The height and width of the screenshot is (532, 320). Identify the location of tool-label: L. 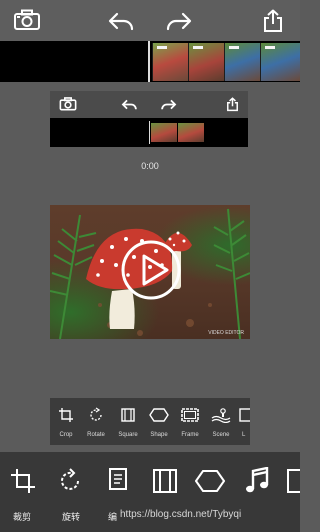
(244, 435).